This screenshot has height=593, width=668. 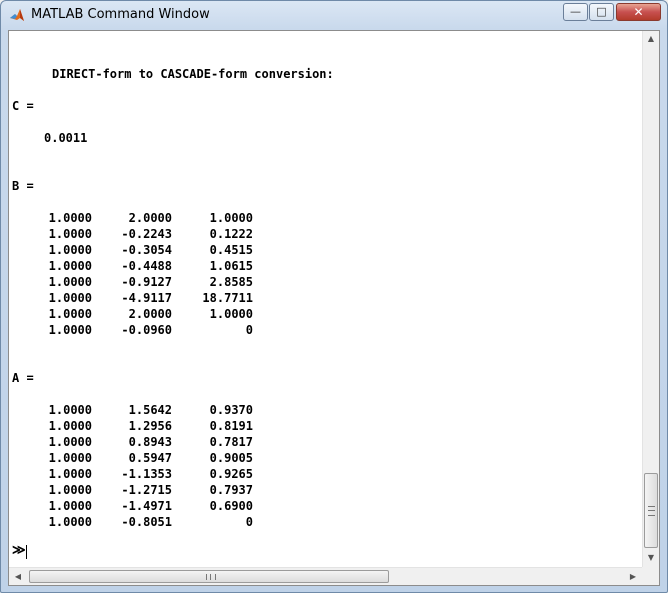 I want to click on matrix-cell: -1.4971, so click(x=146, y=506).